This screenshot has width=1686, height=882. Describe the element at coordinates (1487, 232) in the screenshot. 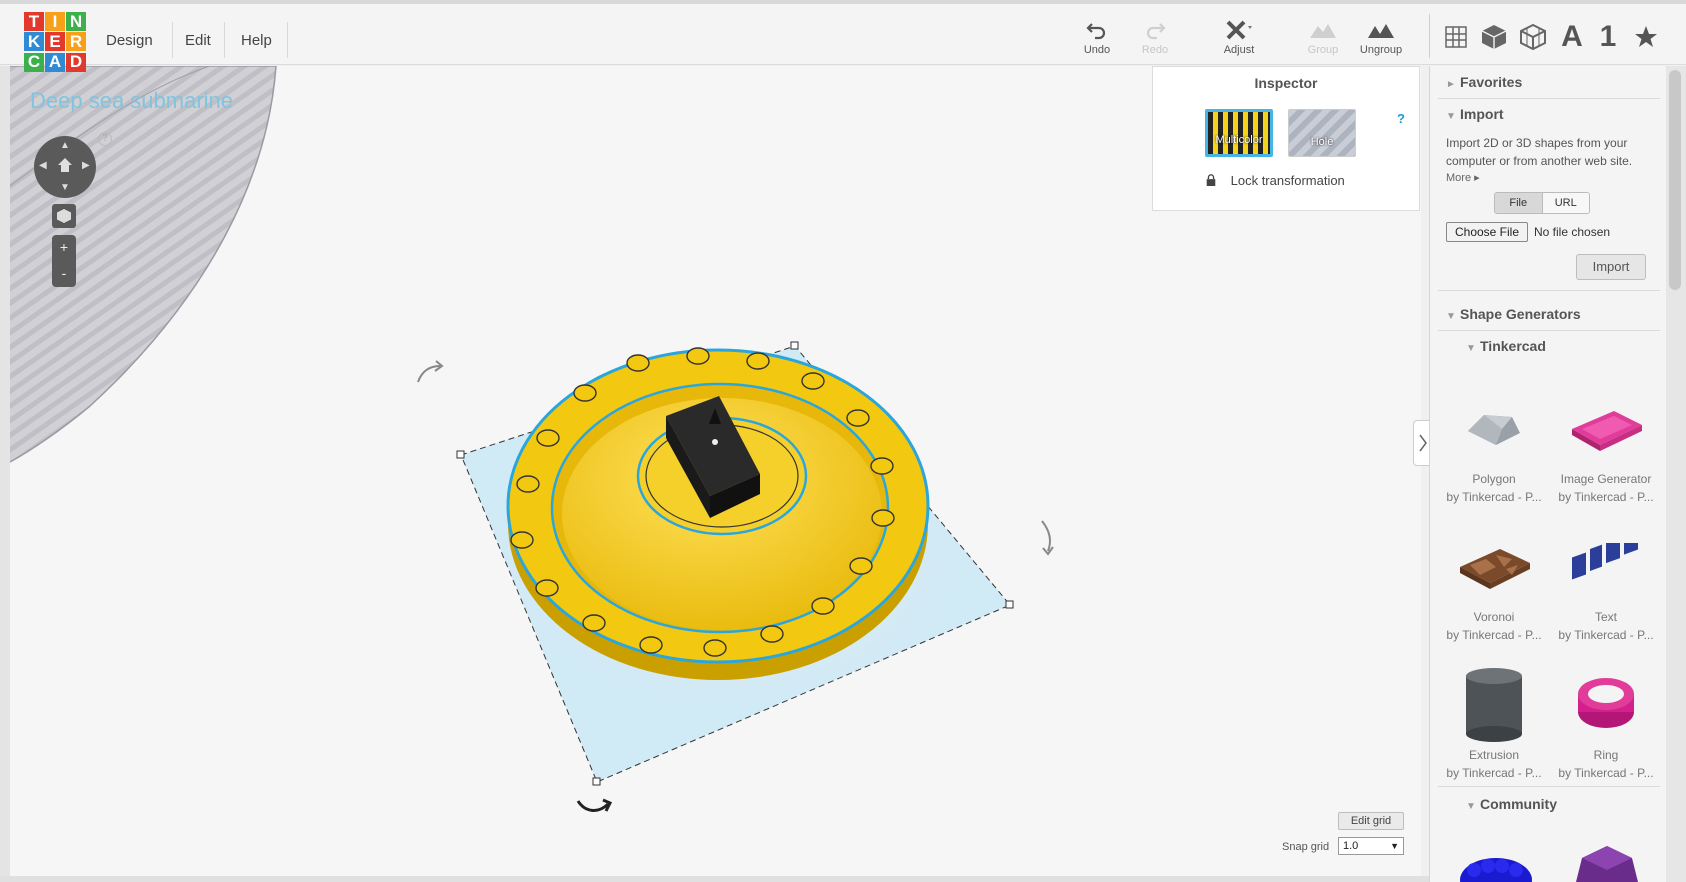

I see `choose-file-button: Choose File` at that location.